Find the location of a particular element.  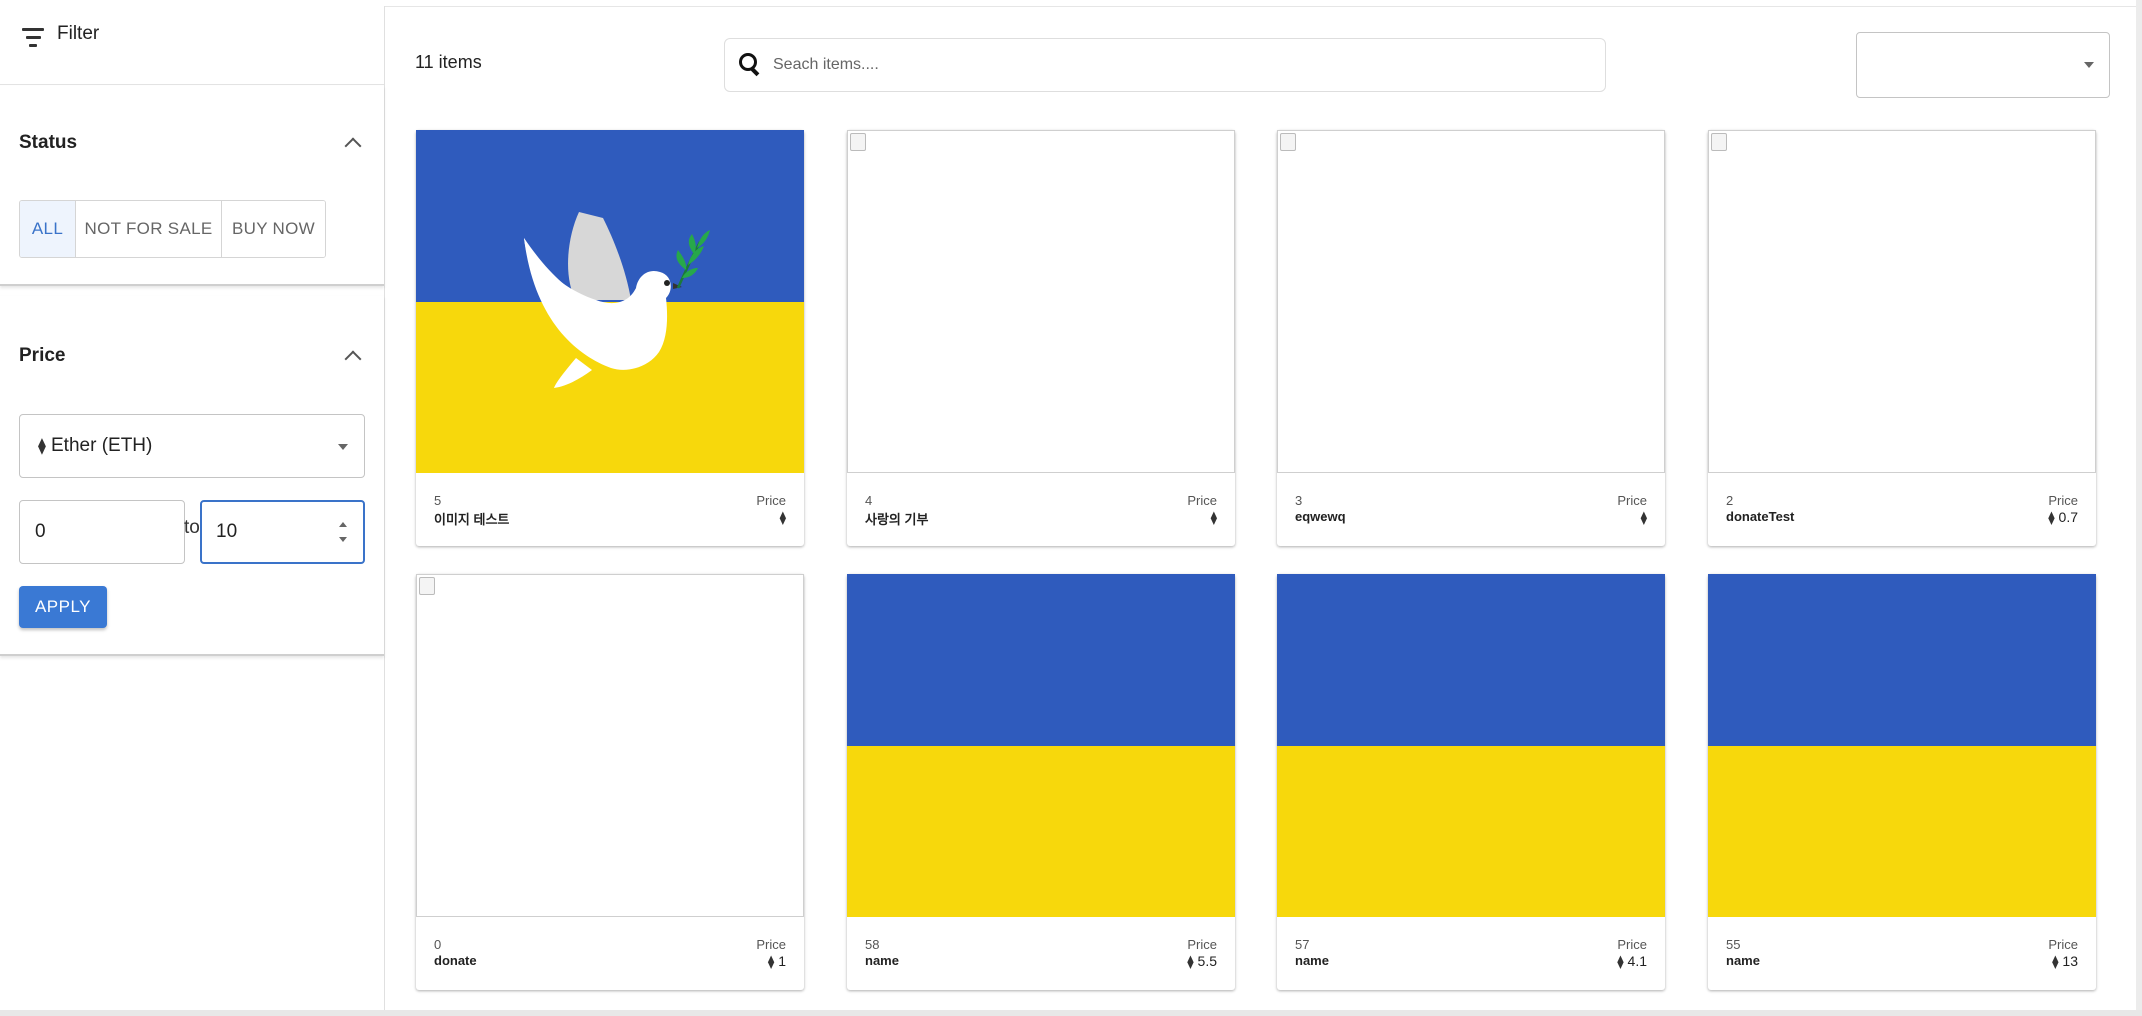

card-image-dove-flag is located at coordinates (610, 301).